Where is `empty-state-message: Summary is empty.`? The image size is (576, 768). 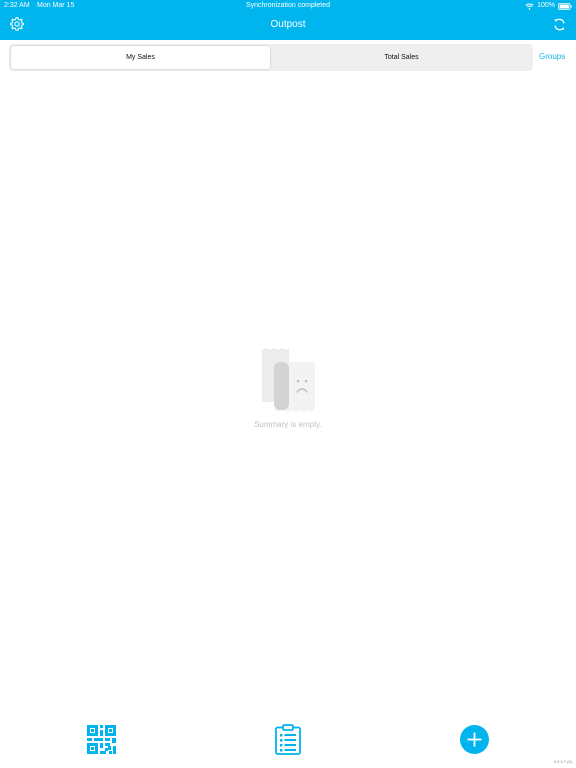
empty-state-message: Summary is empty. is located at coordinates (288, 424).